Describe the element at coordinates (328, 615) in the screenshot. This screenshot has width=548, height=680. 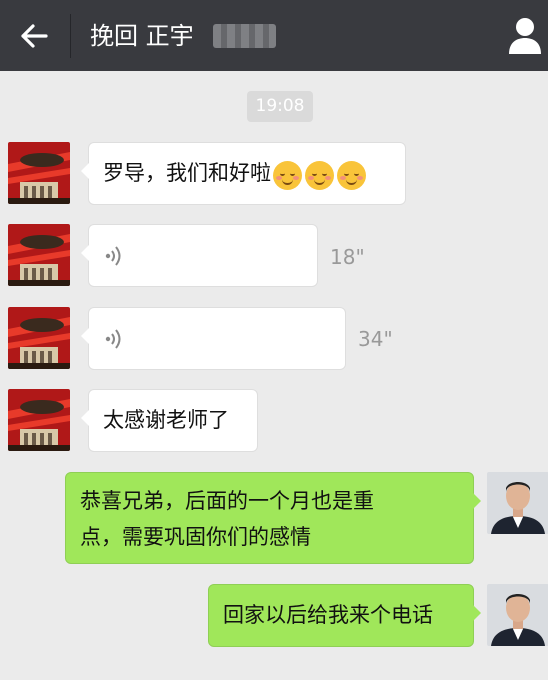
I see `message-text: 回家以后给我来个电话` at that location.